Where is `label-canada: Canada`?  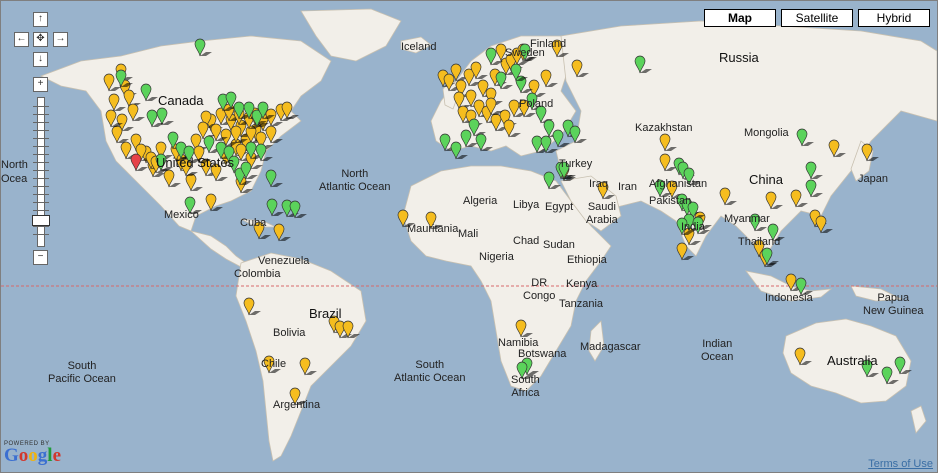 label-canada: Canada is located at coordinates (181, 100).